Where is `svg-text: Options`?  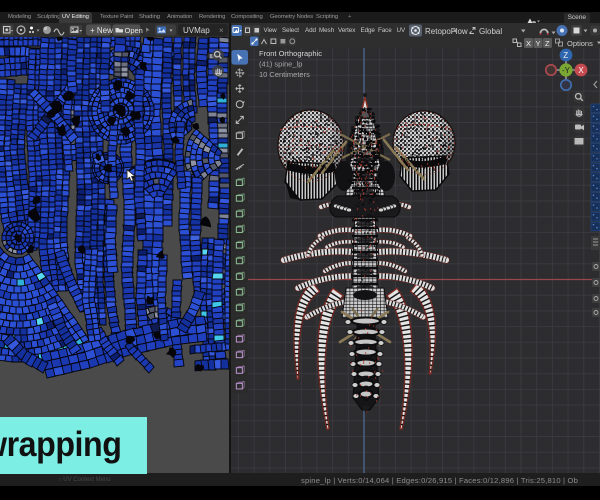 svg-text: Options is located at coordinates (580, 43).